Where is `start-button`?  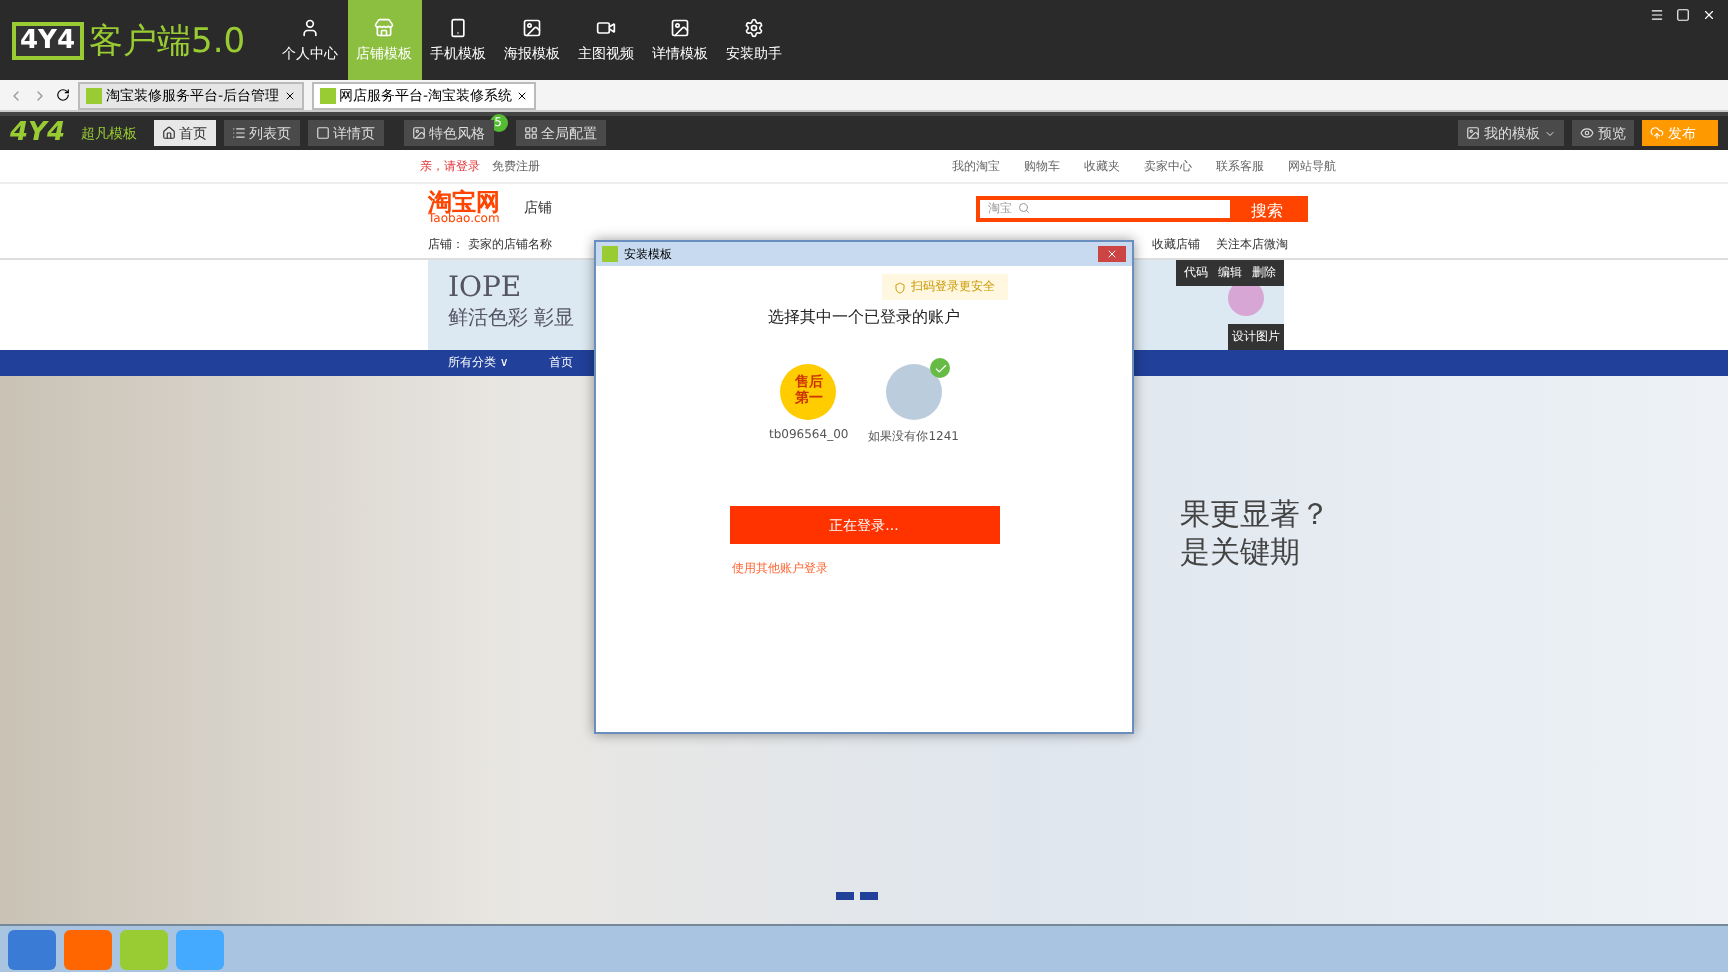 start-button is located at coordinates (32, 949).